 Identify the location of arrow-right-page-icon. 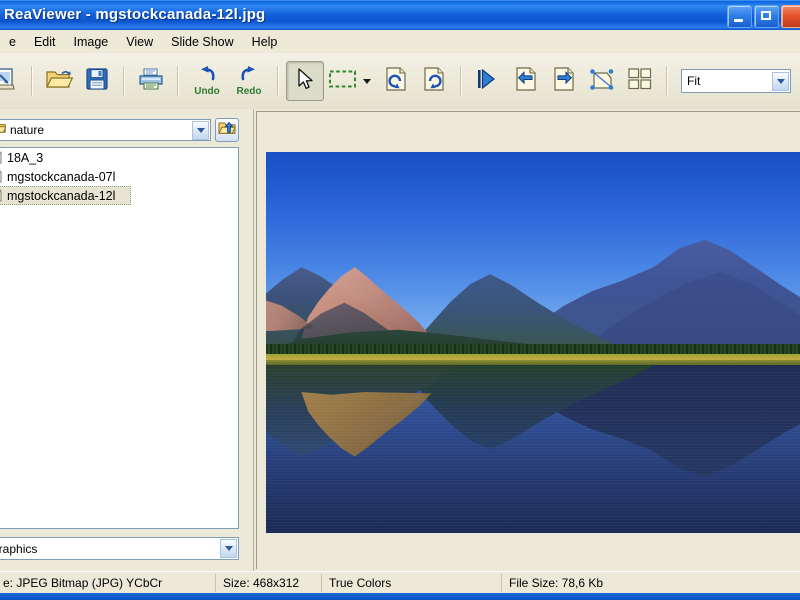
(564, 81).